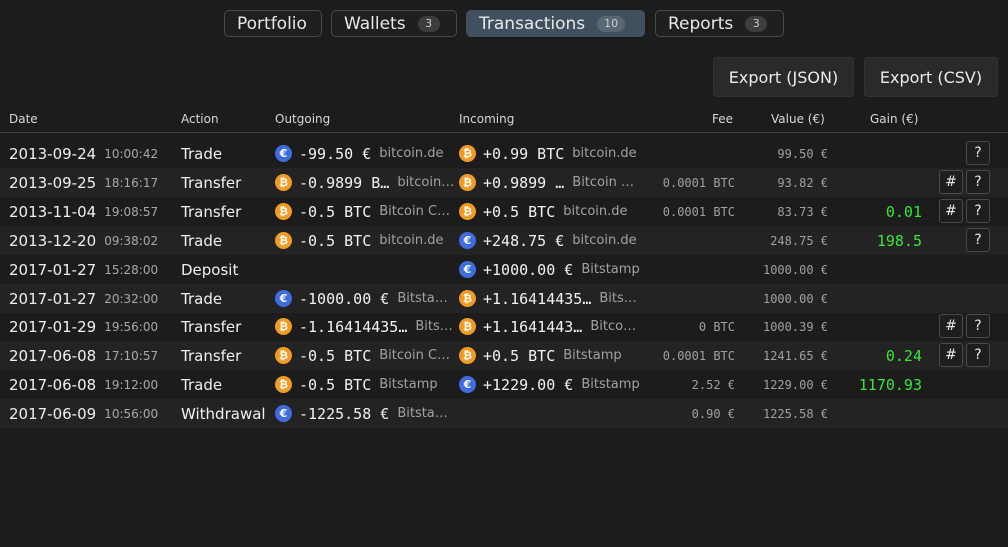  What do you see at coordinates (931, 77) in the screenshot?
I see `export-csv-button: Export (CSV)` at bounding box center [931, 77].